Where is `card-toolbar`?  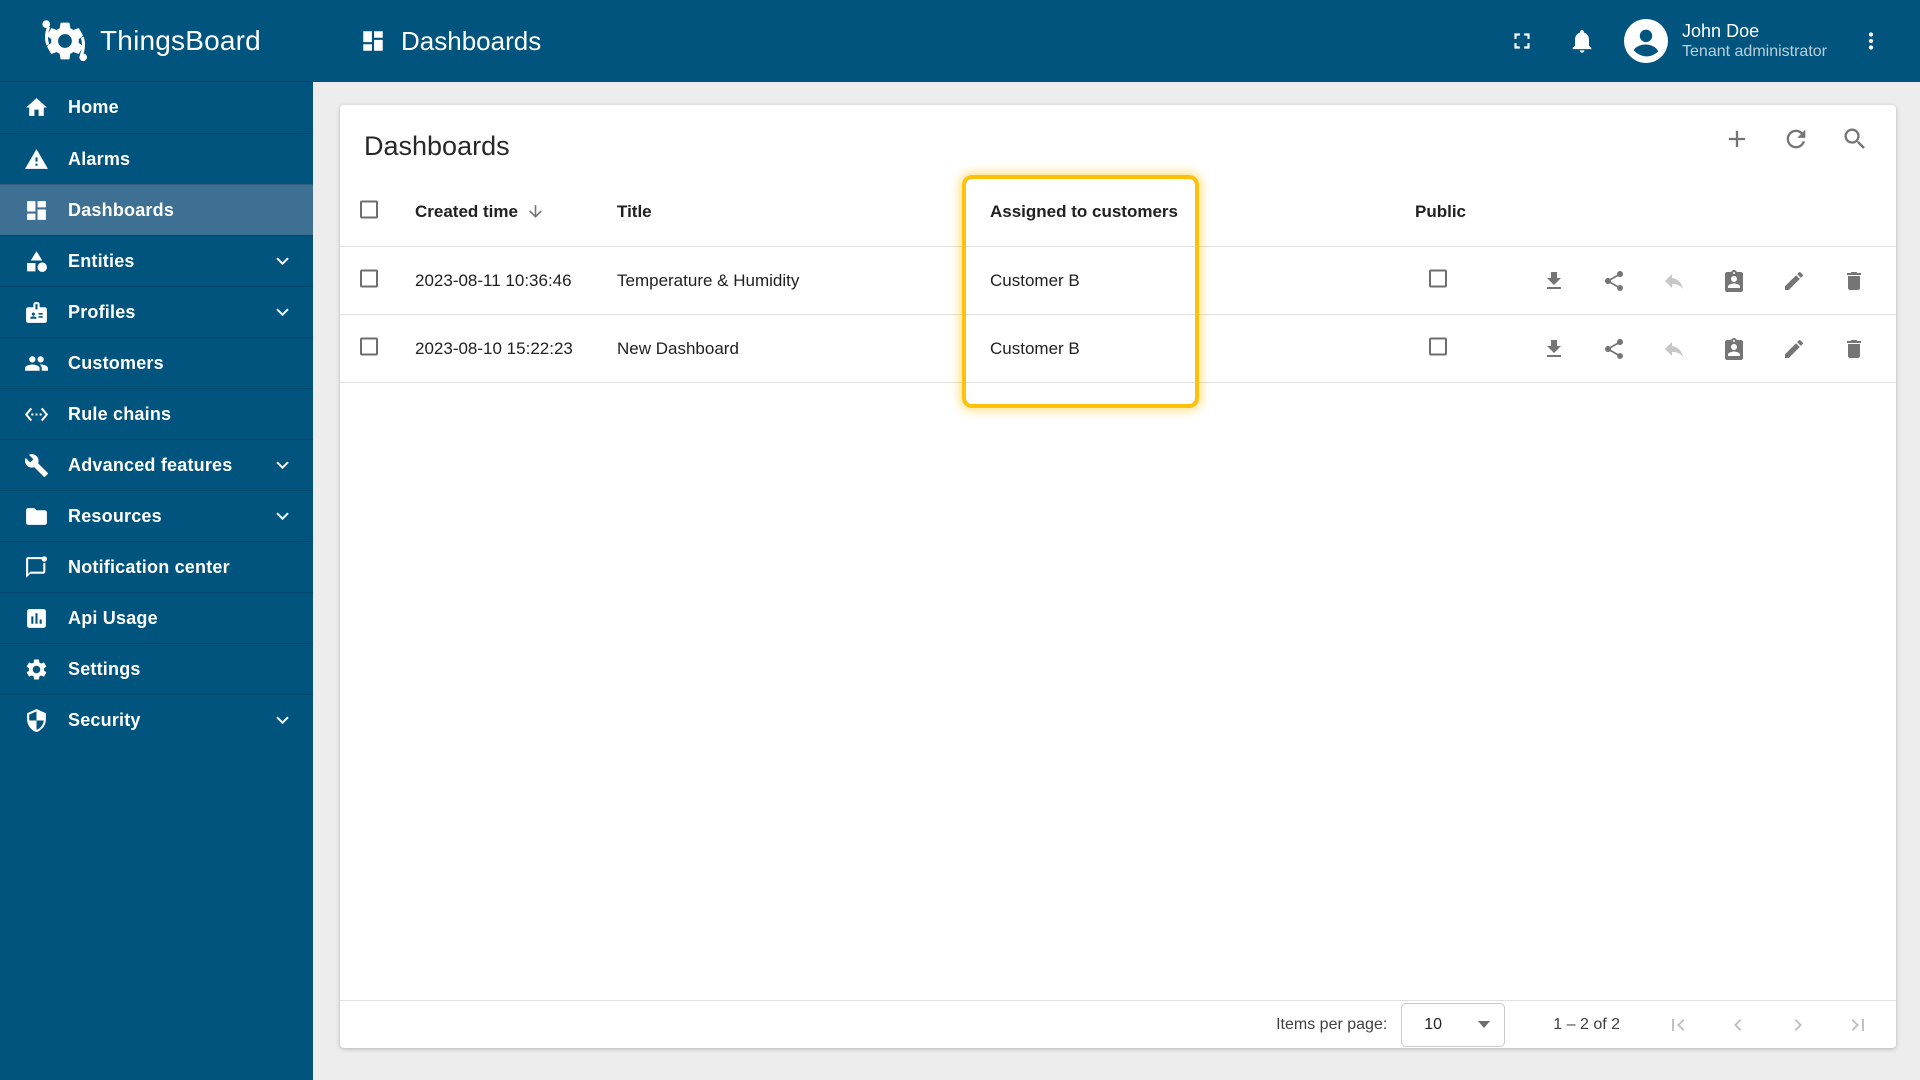
card-toolbar is located at coordinates (1796, 139).